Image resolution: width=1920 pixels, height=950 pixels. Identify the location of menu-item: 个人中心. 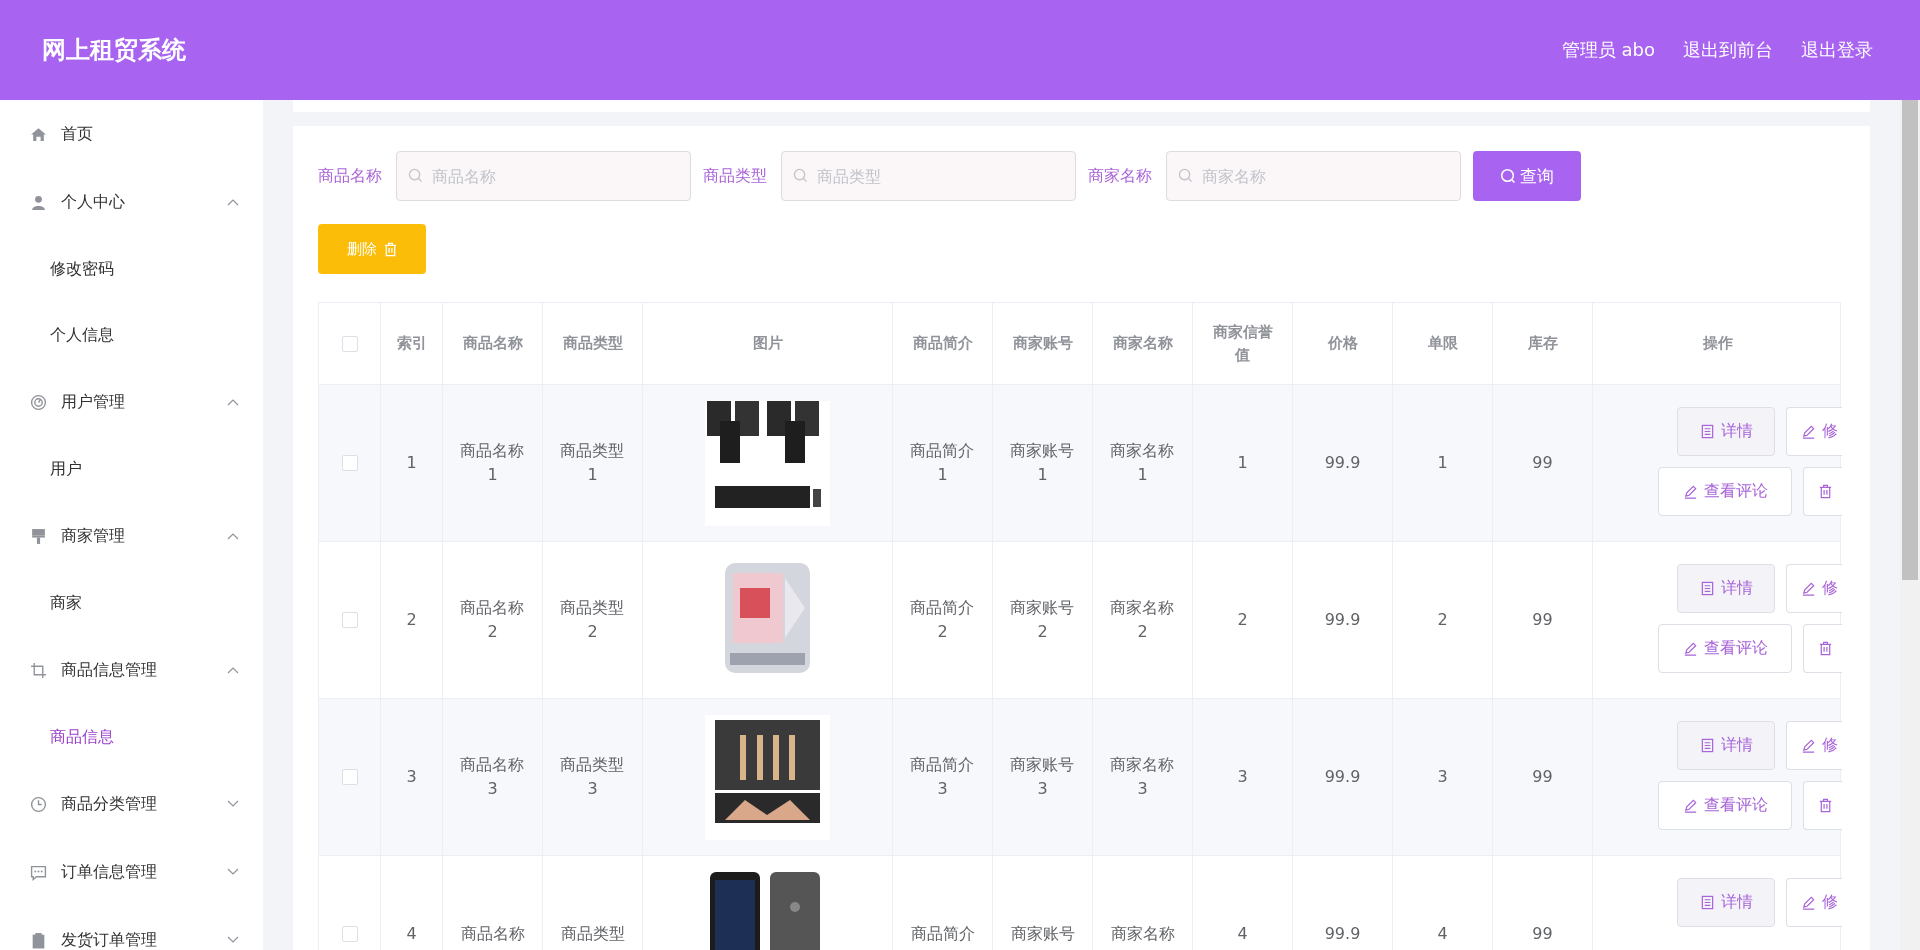
(131, 202).